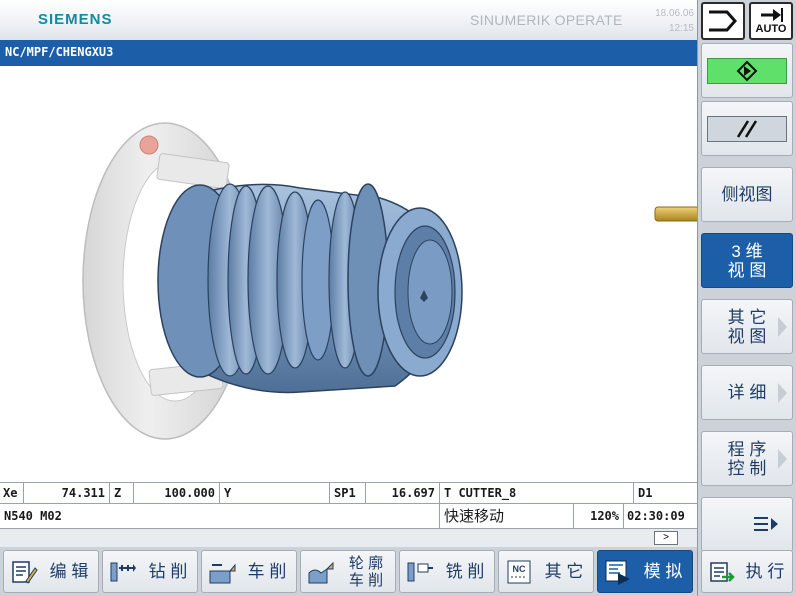  I want to click on siemens-logo: SIEMENS, so click(75, 19).